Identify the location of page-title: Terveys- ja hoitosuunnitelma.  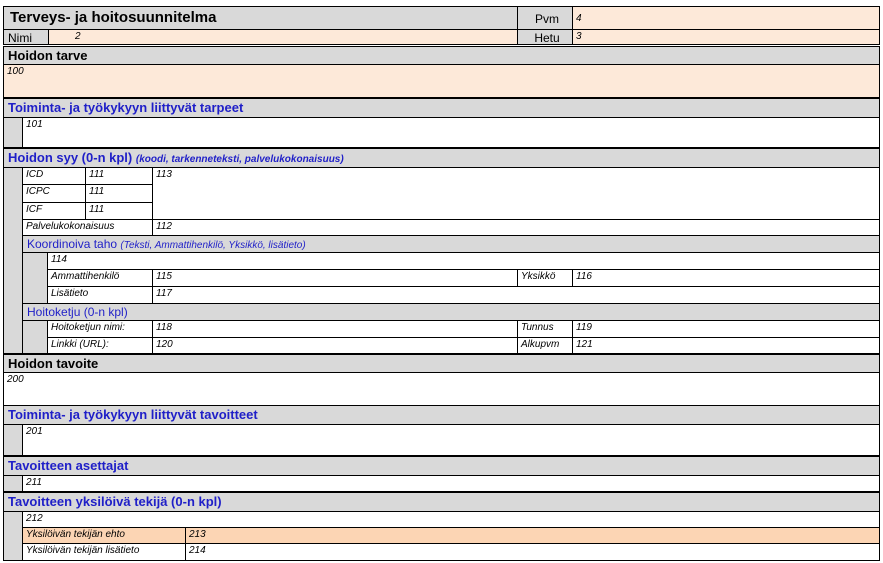
(260, 18).